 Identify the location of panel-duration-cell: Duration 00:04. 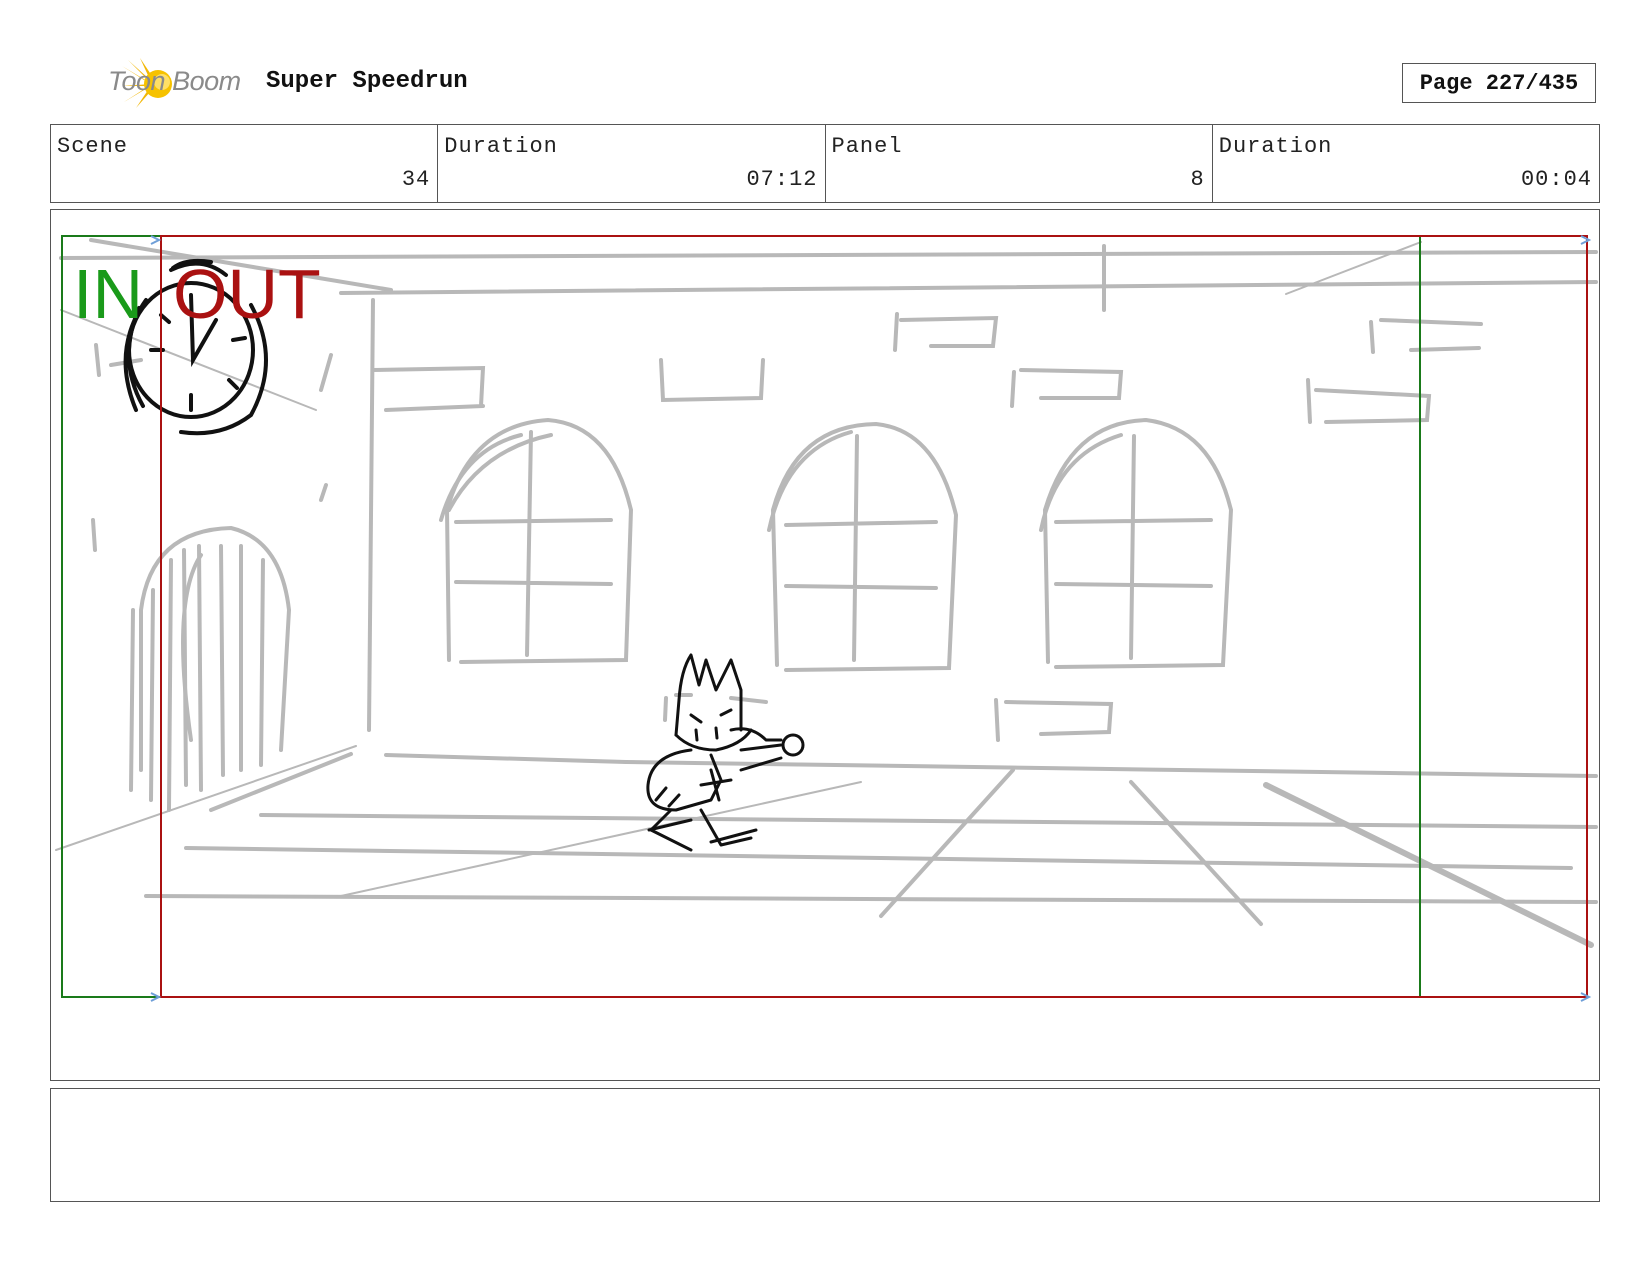
(1406, 163).